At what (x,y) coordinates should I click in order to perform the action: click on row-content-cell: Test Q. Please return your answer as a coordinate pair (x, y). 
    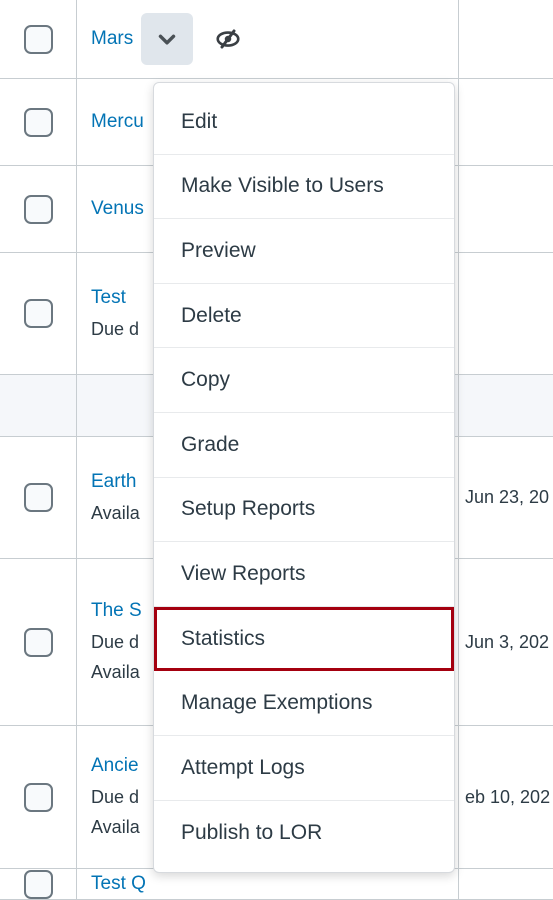
    Looking at the image, I should click on (267, 884).